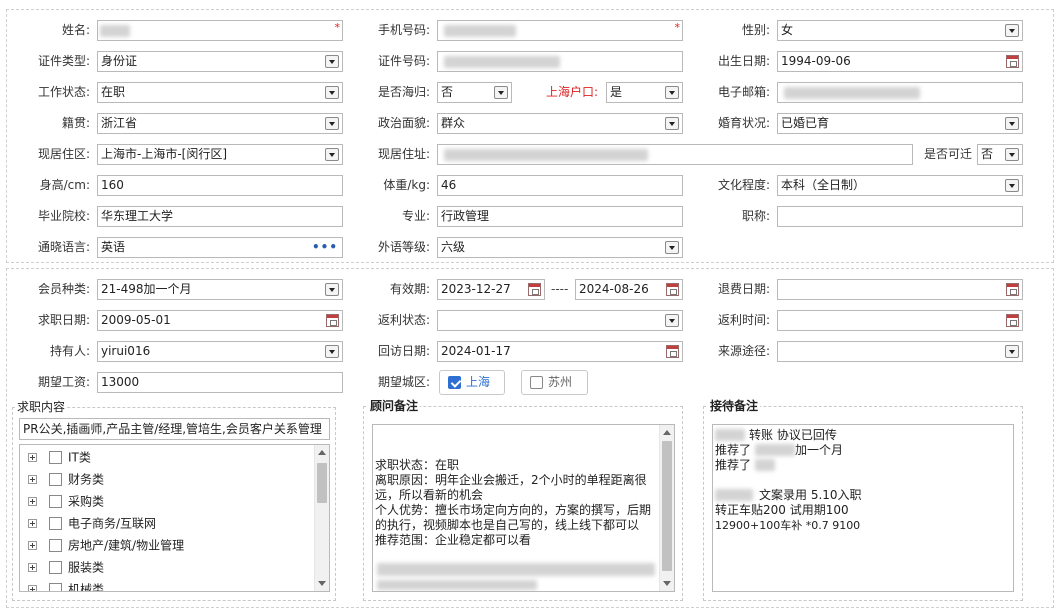 This screenshot has height=610, width=1058. Describe the element at coordinates (560, 320) in the screenshot. I see `rebate-status-select` at that location.